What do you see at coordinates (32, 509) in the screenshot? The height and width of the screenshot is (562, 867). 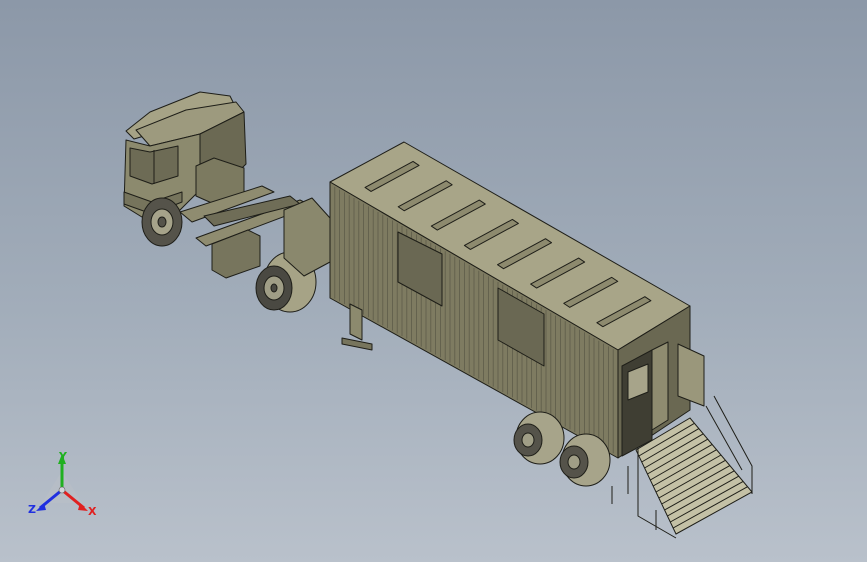 I see `z-axis-label: Z` at bounding box center [32, 509].